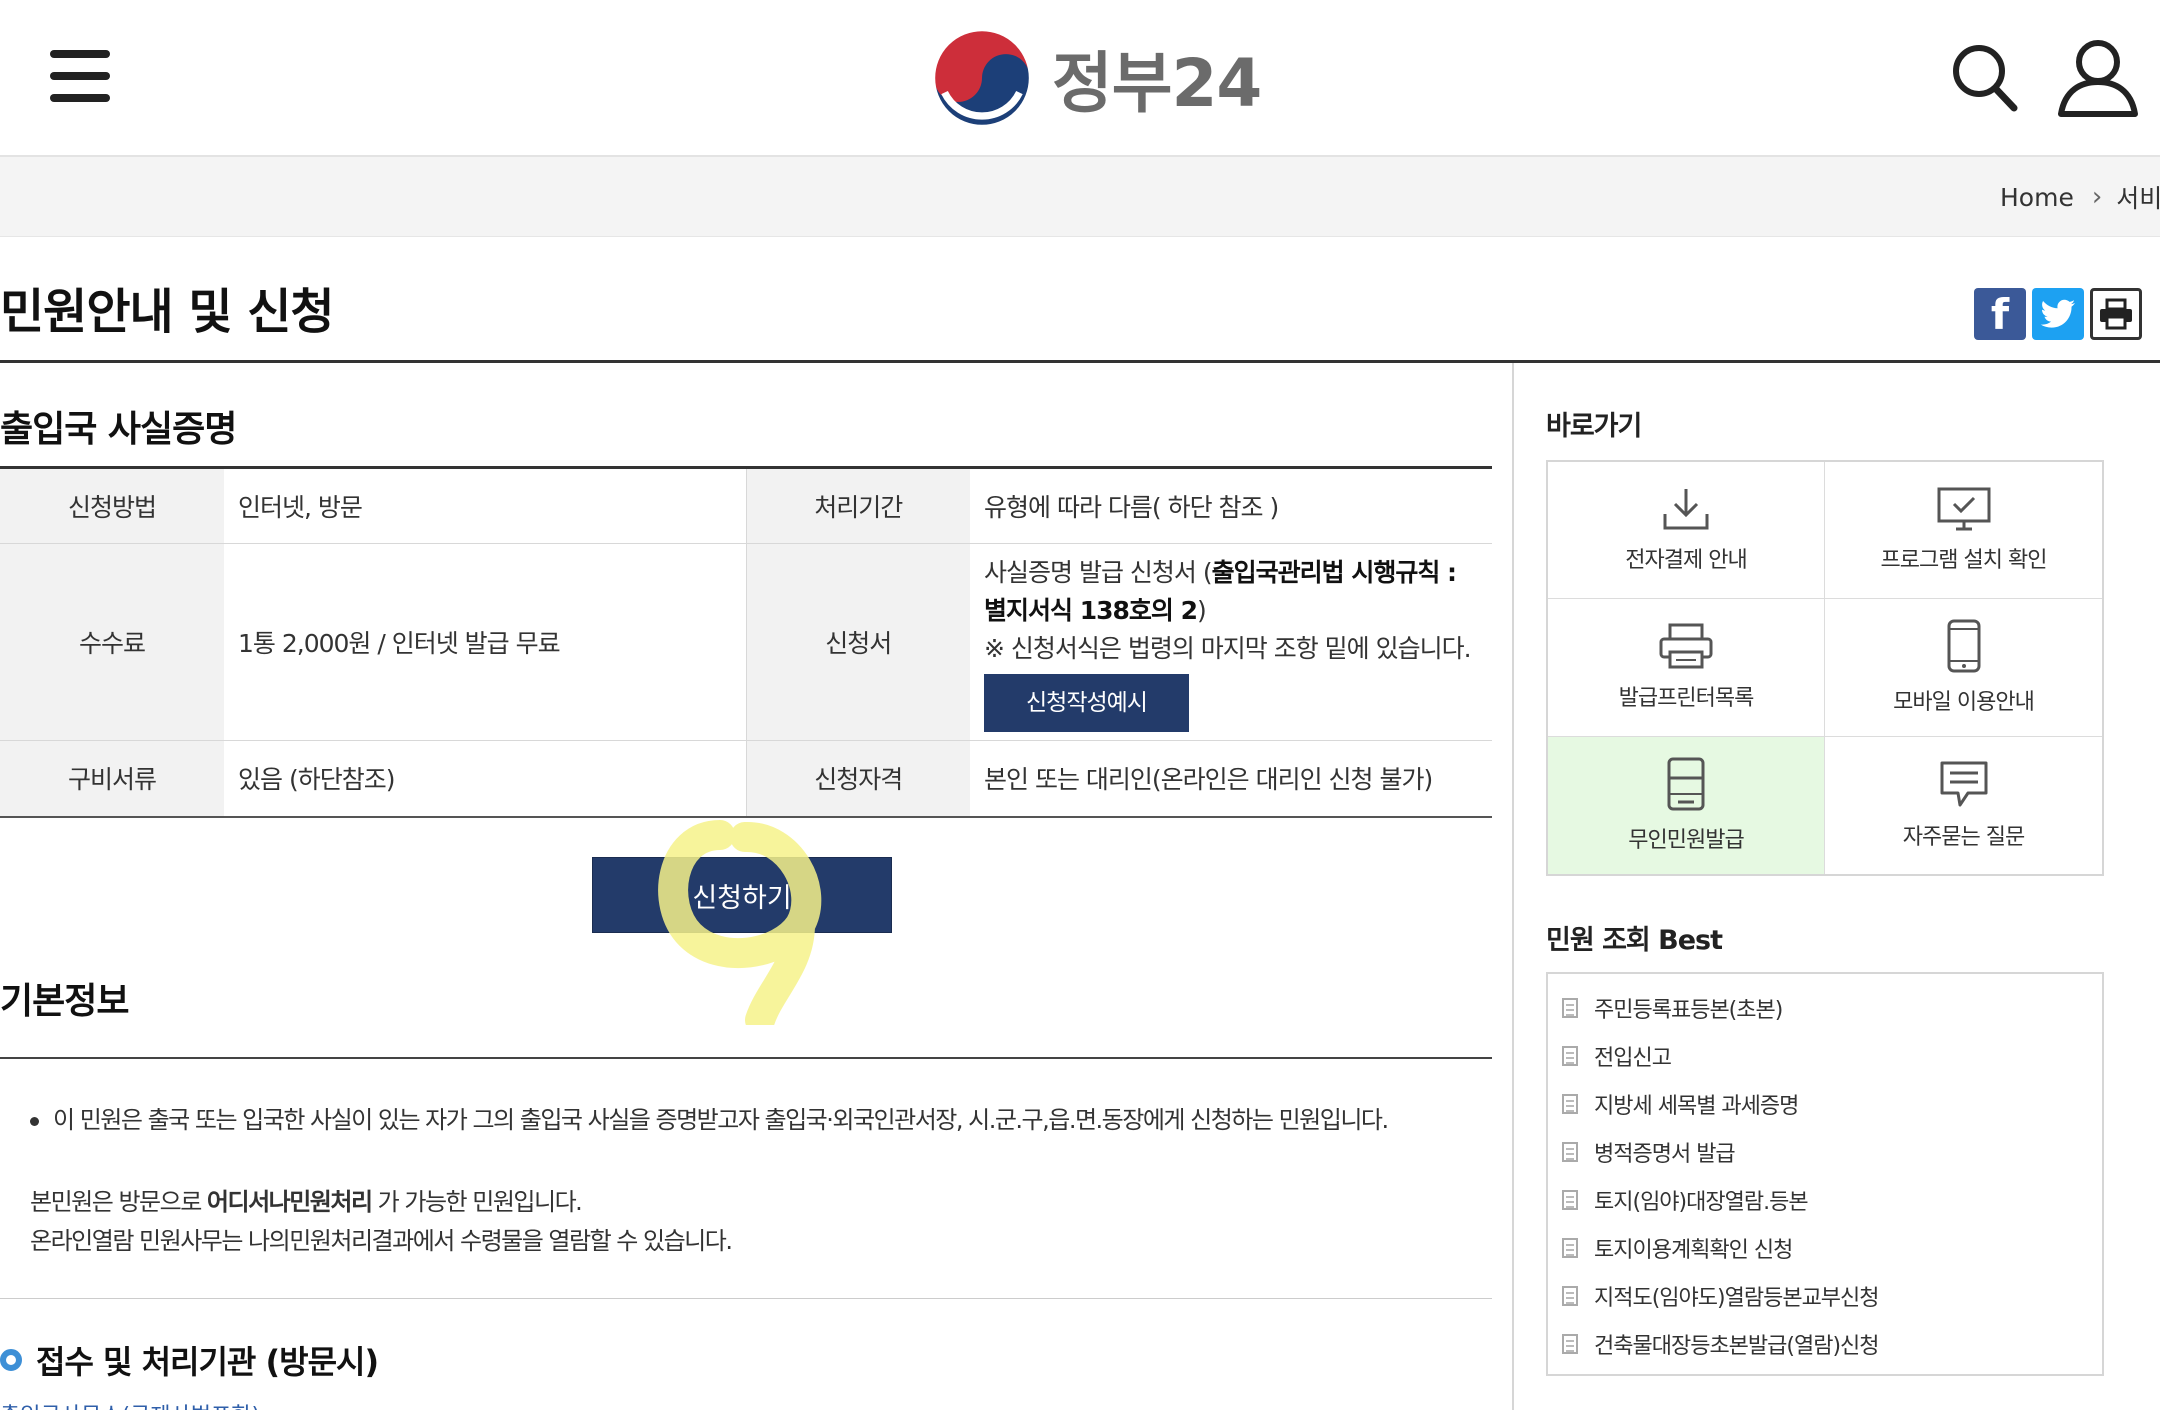 The width and height of the screenshot is (2160, 1410). Describe the element at coordinates (477, 1202) in the screenshot. I see `note1-suffix: 가 가능한 민원입니다.` at that location.